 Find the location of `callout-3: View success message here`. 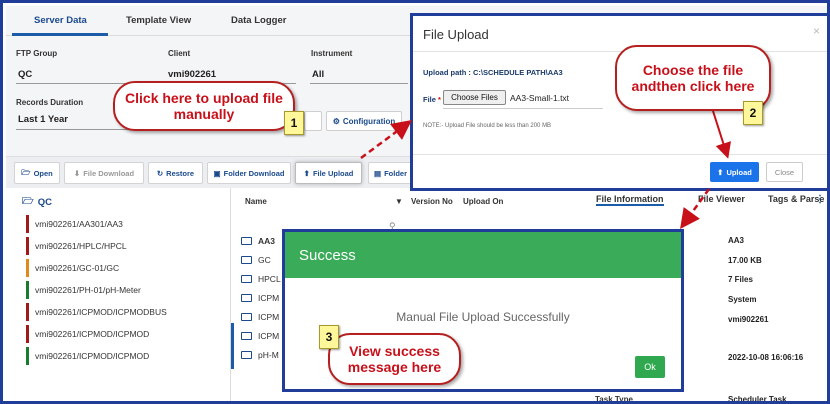

callout-3: View success message here is located at coordinates (394, 359).